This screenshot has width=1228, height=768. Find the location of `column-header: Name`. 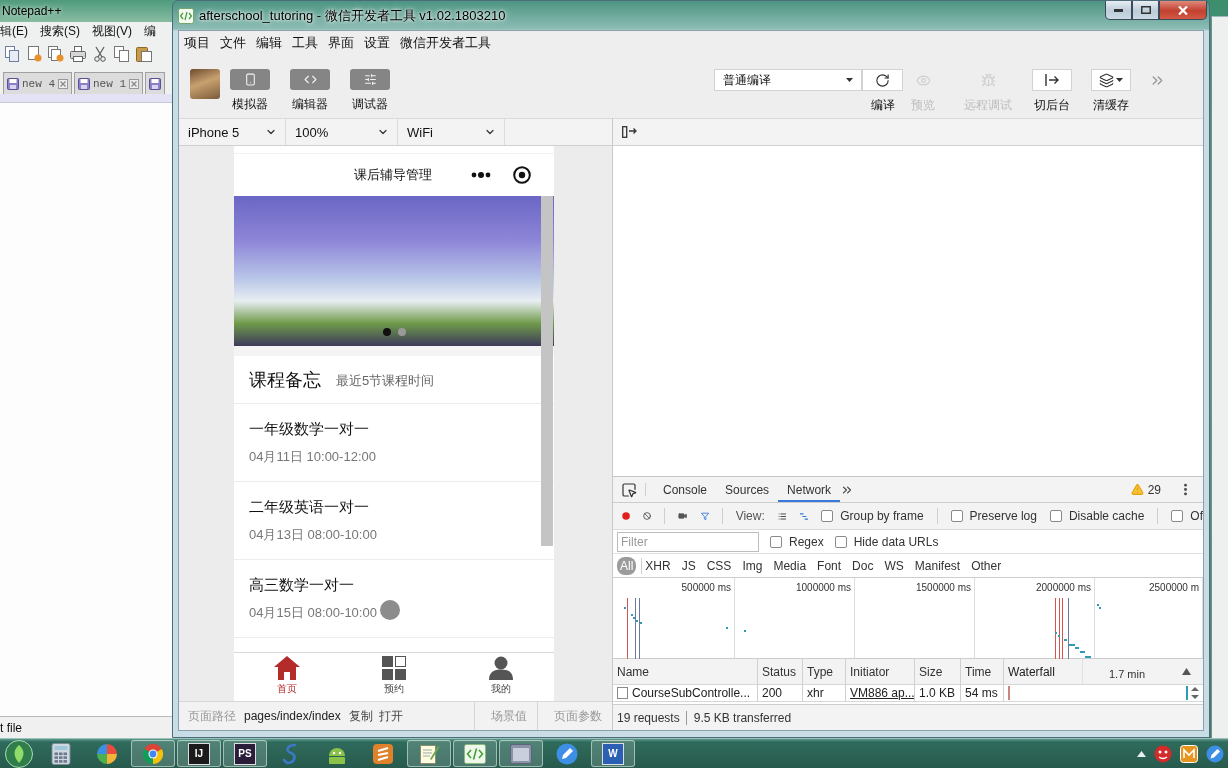

column-header: Name is located at coordinates (685, 671).